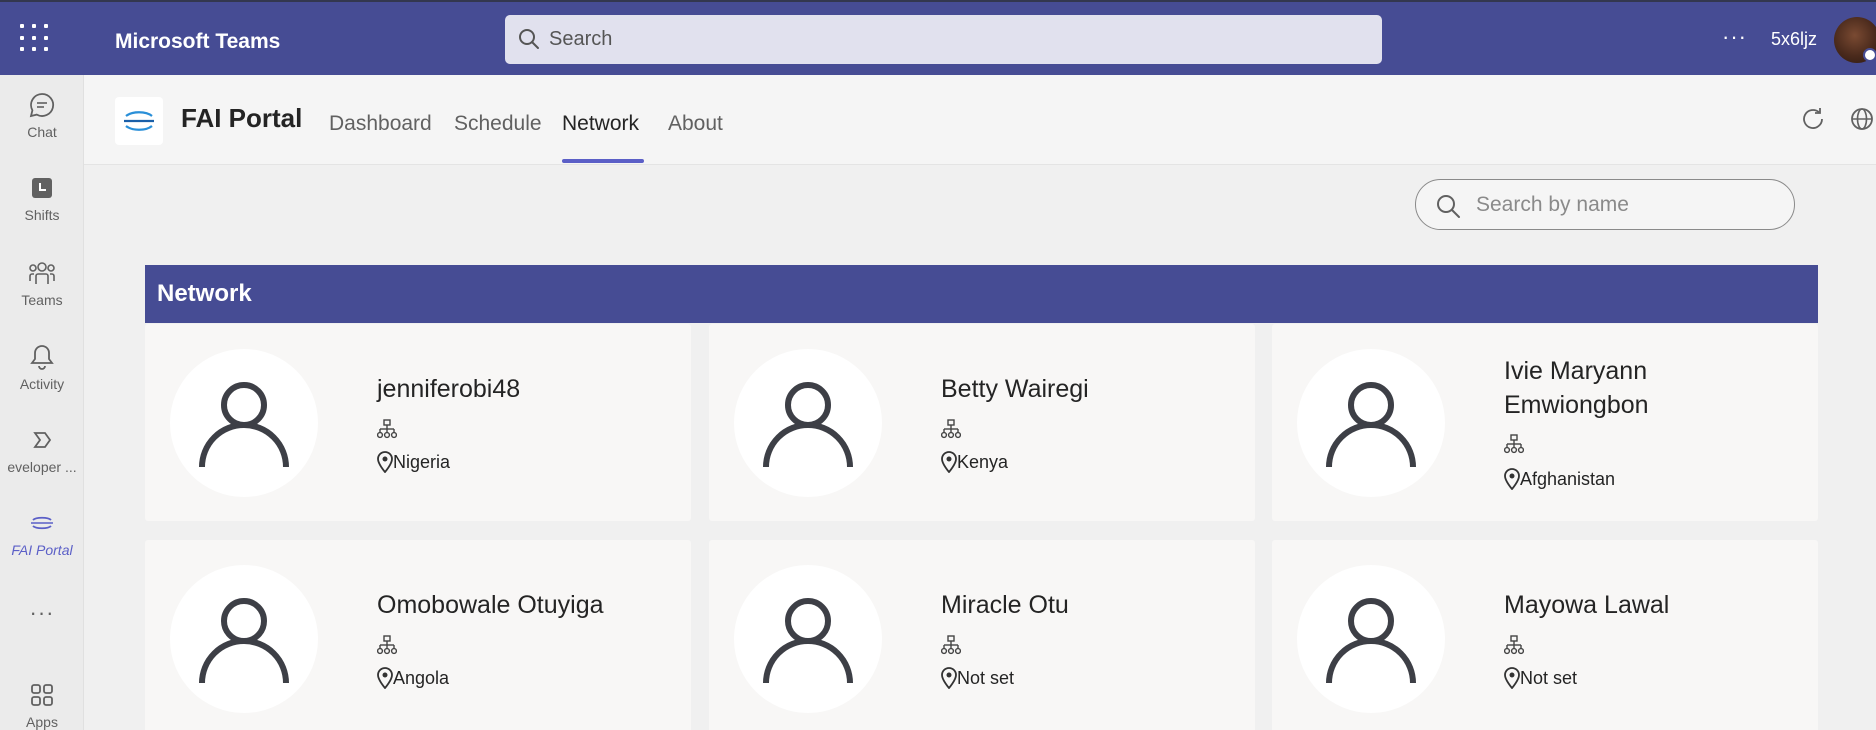 The height and width of the screenshot is (730, 1876). I want to click on person-name: Betty Wairegi, so click(1015, 389).